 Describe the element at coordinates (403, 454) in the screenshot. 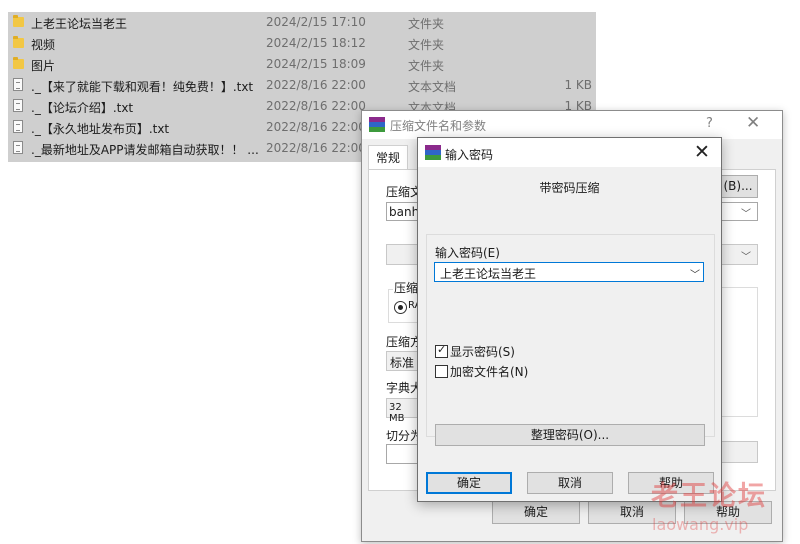

I see `split-input` at that location.